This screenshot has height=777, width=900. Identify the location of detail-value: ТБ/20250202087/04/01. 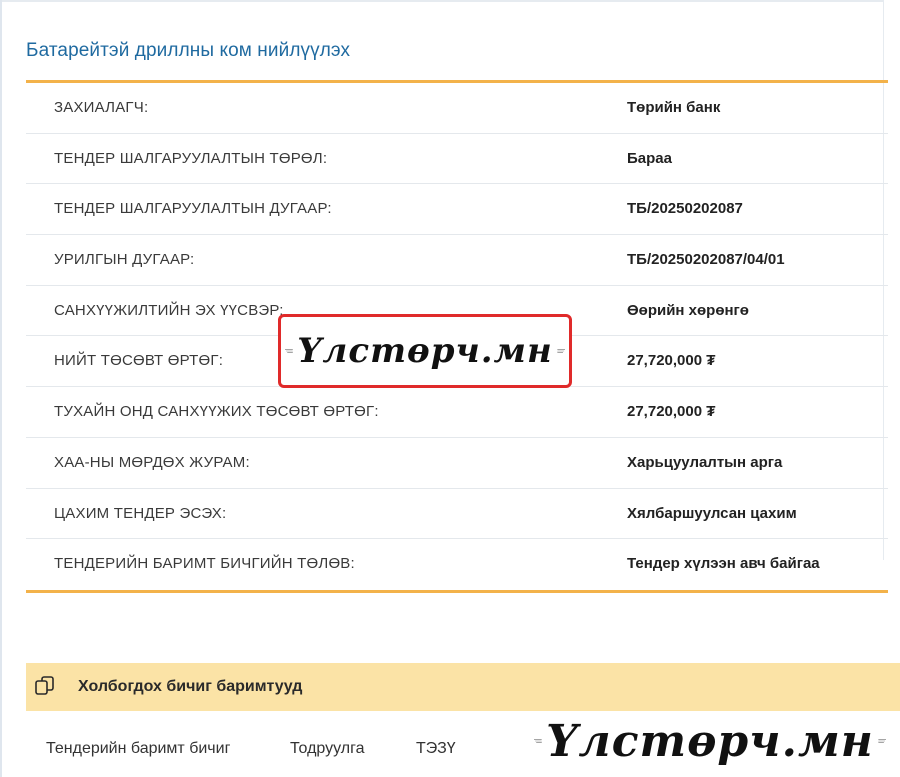
(706, 260).